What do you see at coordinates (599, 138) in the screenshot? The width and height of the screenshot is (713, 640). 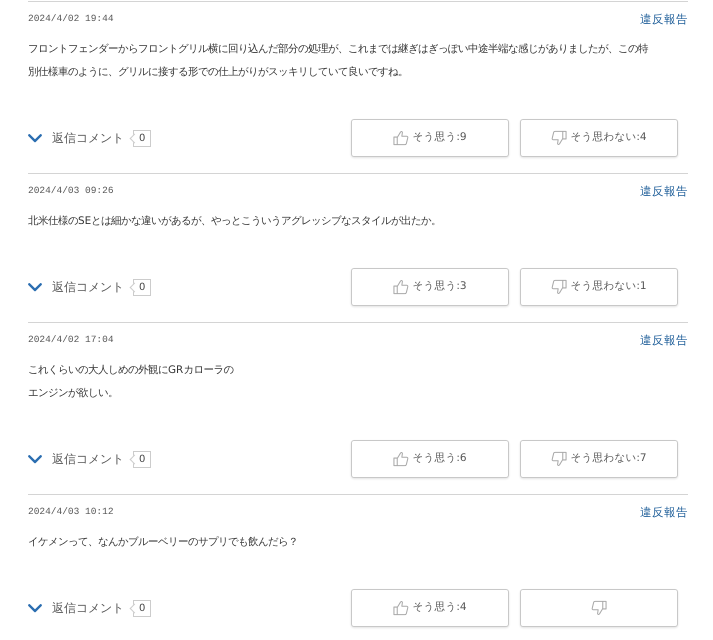 I see `disagree-button: そう思わない:4` at bounding box center [599, 138].